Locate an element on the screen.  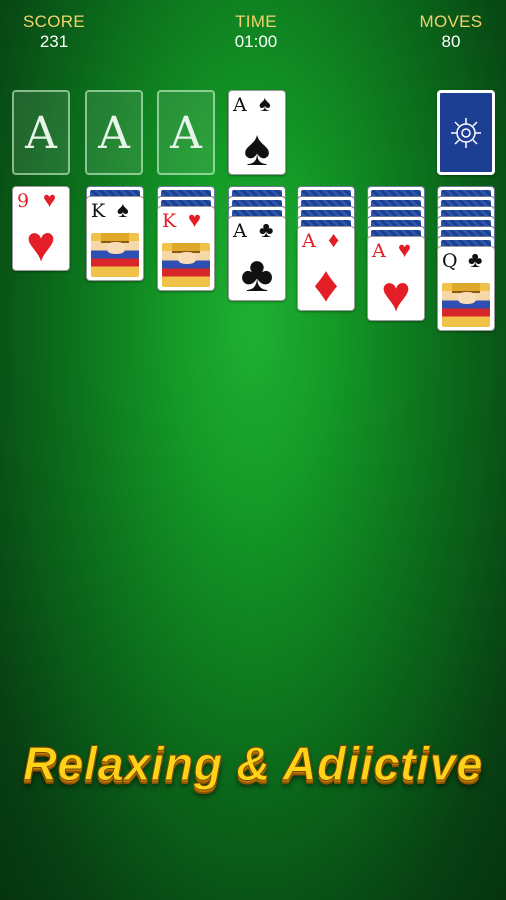
tableau-card-col-2: K ♠ is located at coordinates (115, 238).